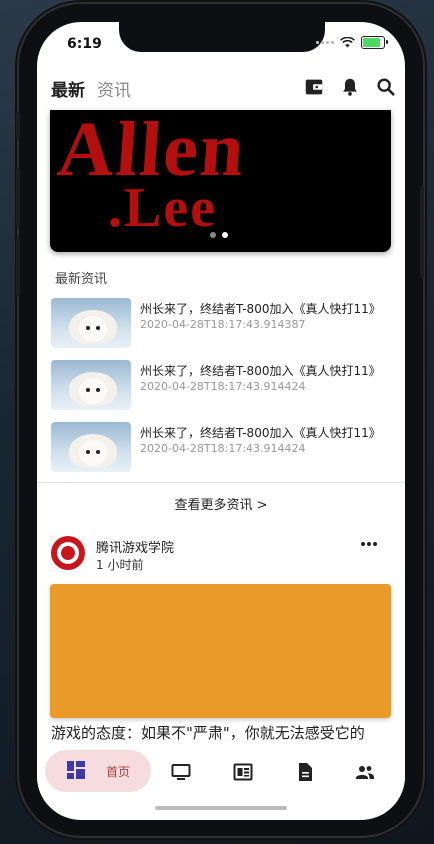  I want to click on dashboard-icon, so click(76, 770).